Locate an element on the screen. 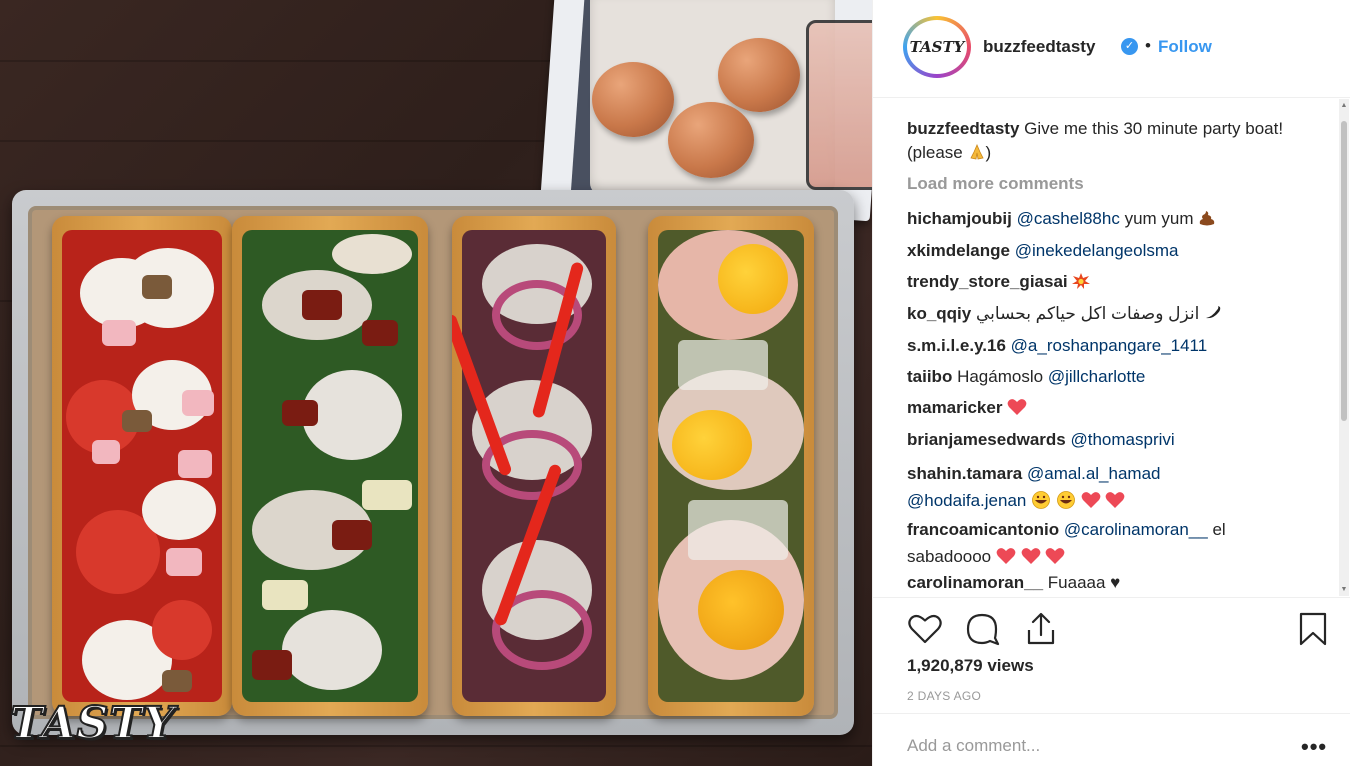 This screenshot has width=1350, height=766. comment-item: ko_qqiy انزل وصفات اكل حياكم بحسابي is located at coordinates (1117, 313).